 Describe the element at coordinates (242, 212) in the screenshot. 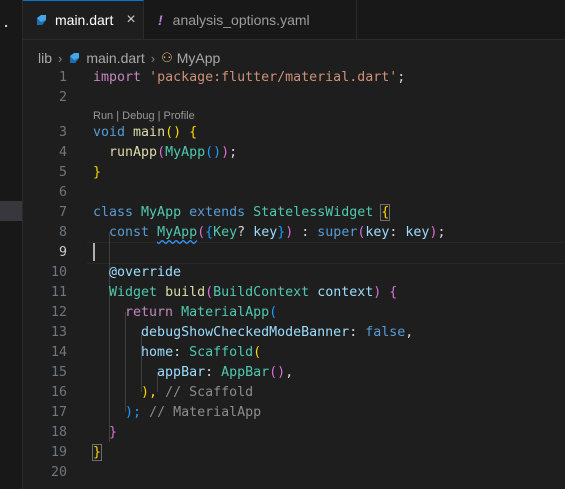

I see `code-line-7: class MyApp extends StatelessWidget {` at that location.